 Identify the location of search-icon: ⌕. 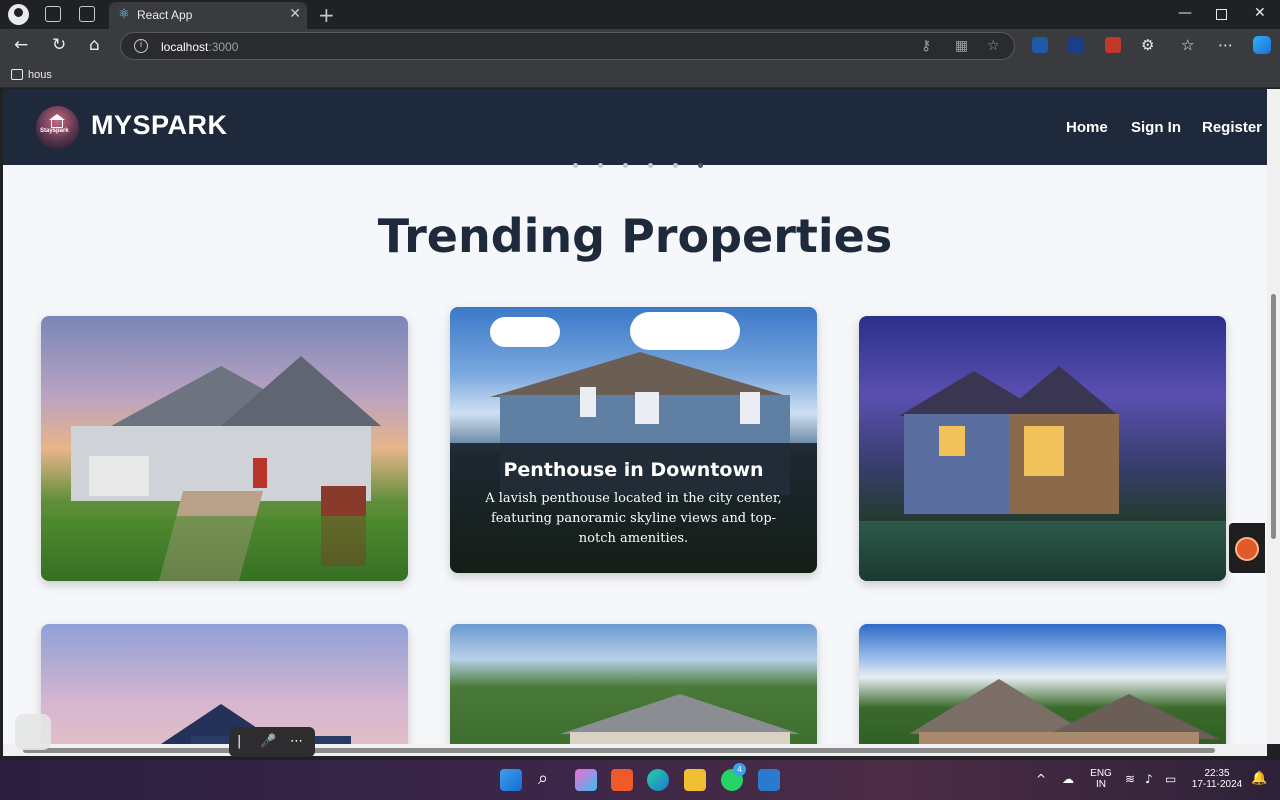
(543, 778).